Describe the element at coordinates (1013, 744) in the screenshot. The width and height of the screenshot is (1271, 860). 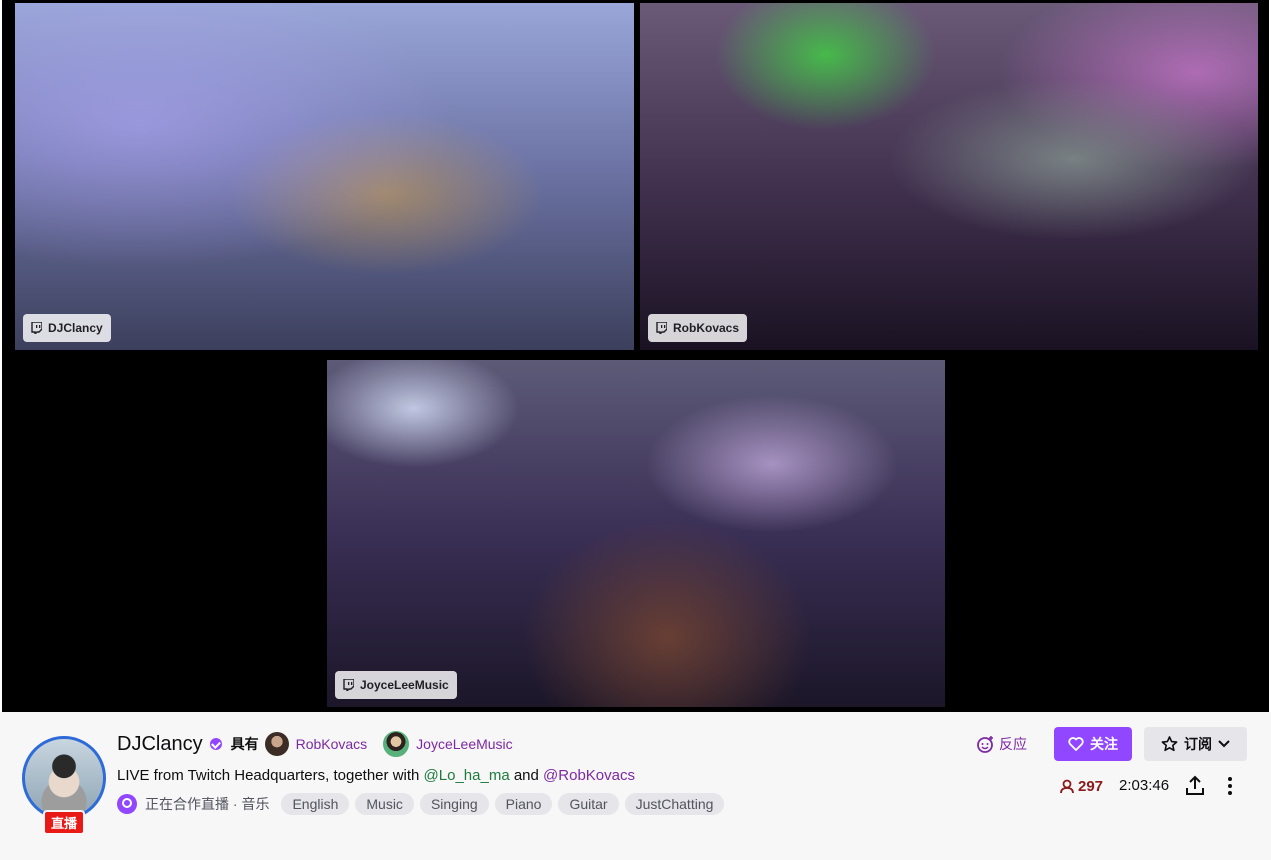
I see `react-label: 反应` at that location.